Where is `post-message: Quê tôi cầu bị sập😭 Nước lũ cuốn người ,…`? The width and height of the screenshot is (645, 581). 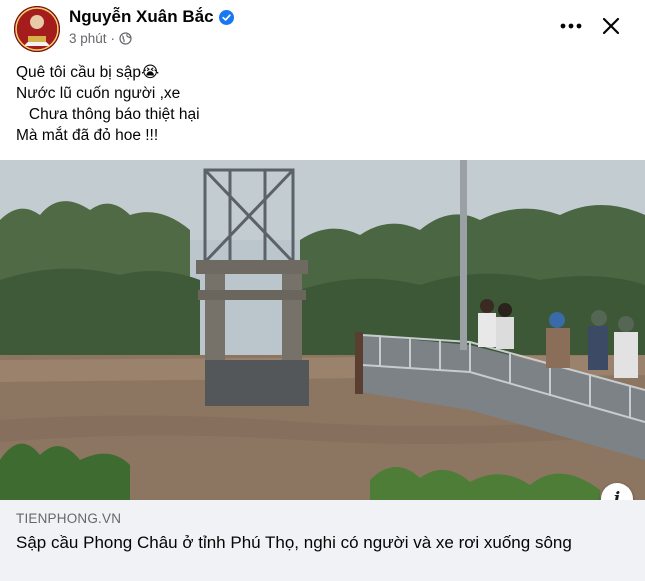
post-message: Quê tôi cầu bị sập😭 Nước lũ cuốn người ,… is located at coordinates (108, 104).